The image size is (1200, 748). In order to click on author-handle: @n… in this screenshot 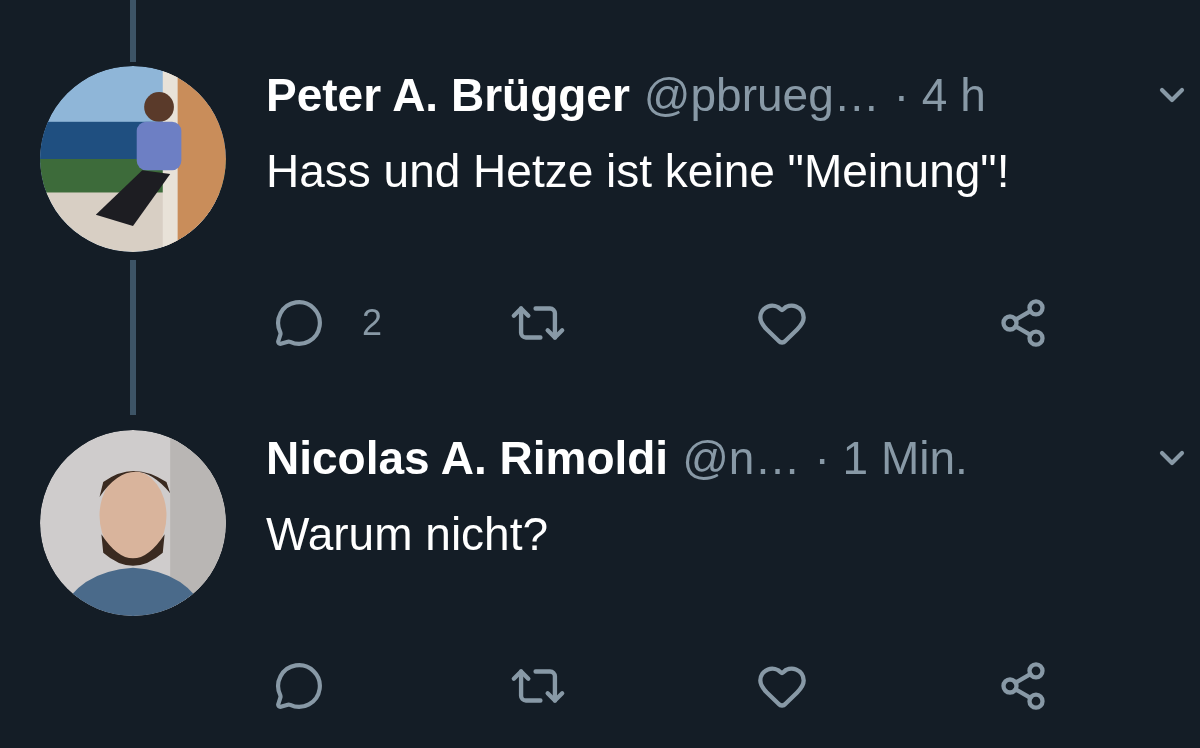, I will do `click(741, 458)`.